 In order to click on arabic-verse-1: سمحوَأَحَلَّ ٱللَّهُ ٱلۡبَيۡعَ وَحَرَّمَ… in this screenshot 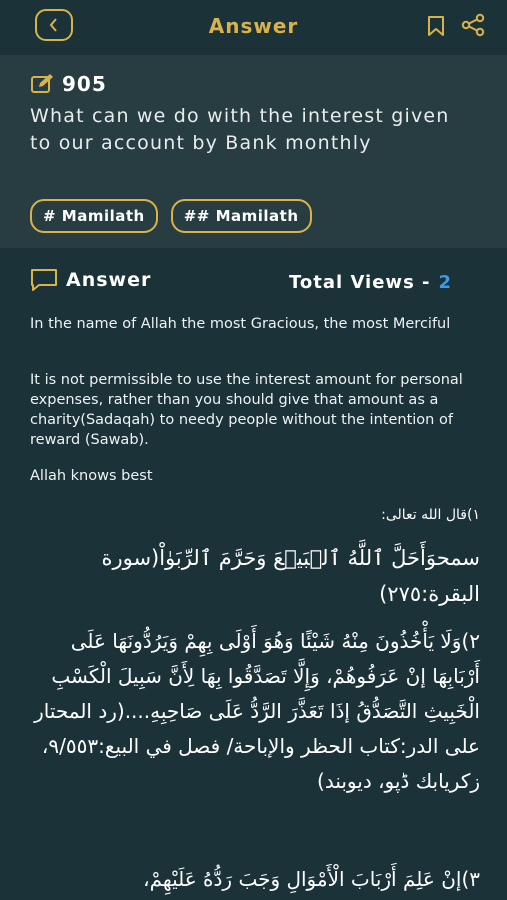, I will do `click(290, 576)`.